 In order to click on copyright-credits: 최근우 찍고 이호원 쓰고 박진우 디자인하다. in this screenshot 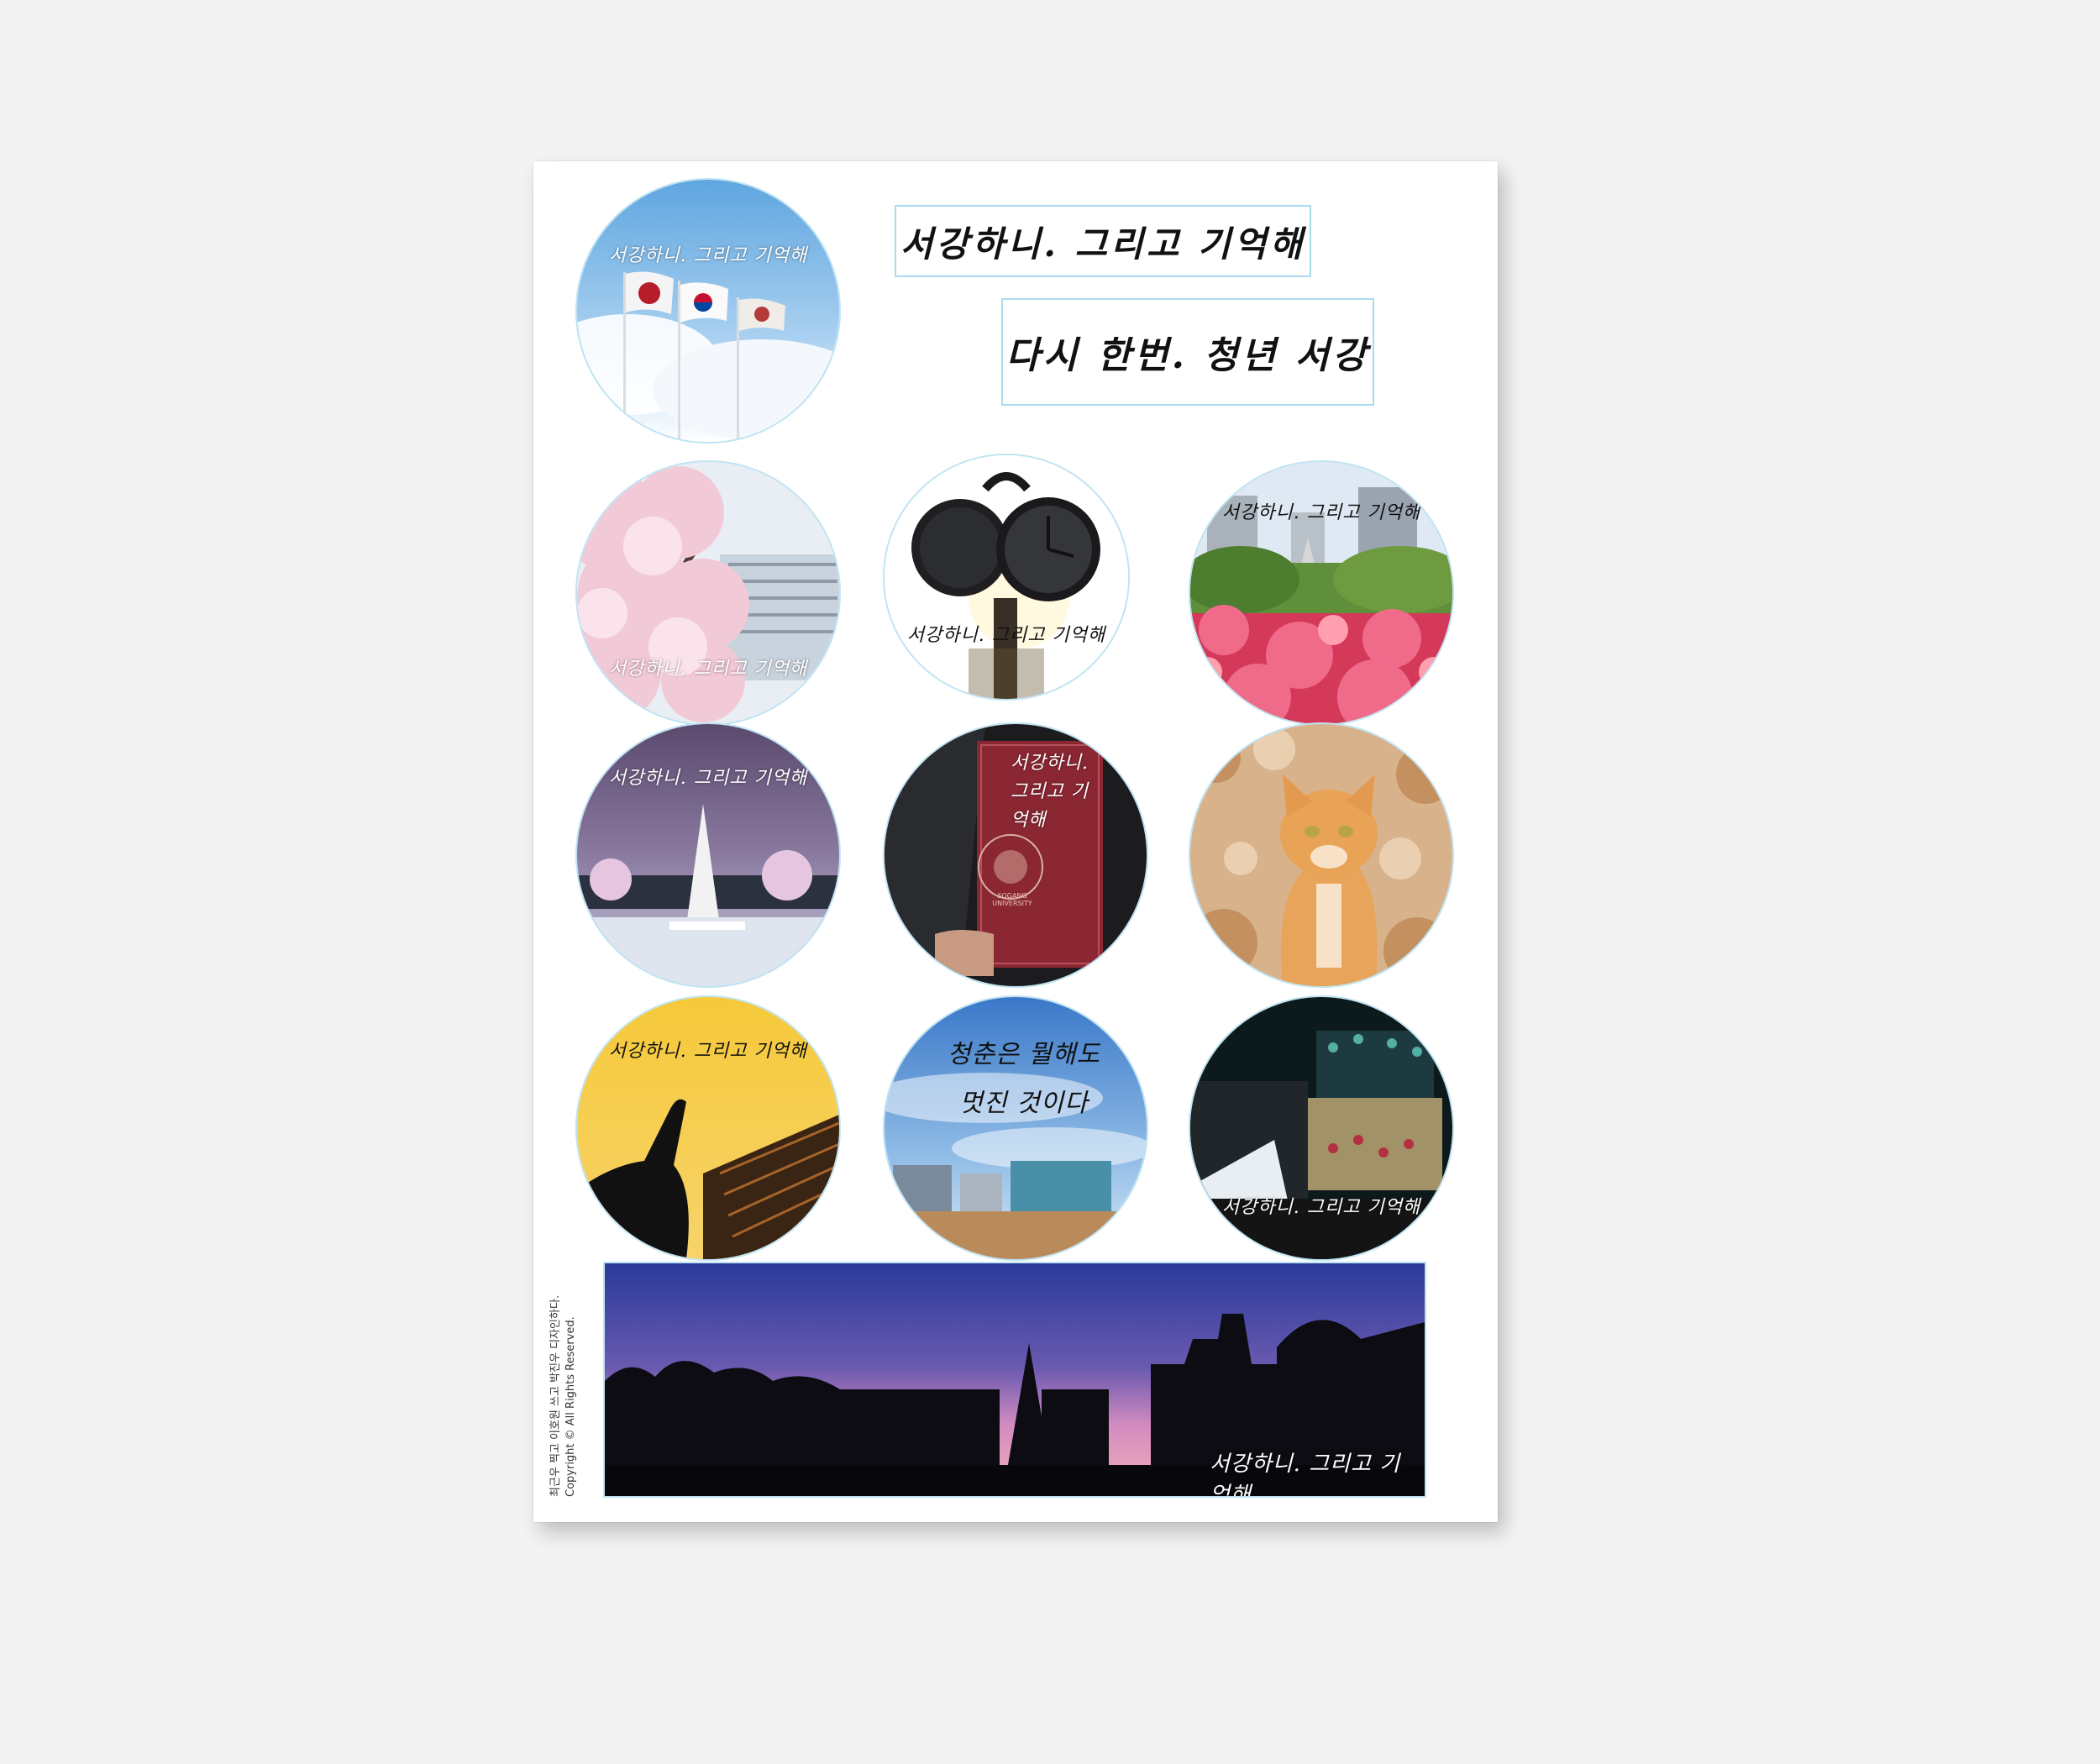, I will do `click(555, 1395)`.